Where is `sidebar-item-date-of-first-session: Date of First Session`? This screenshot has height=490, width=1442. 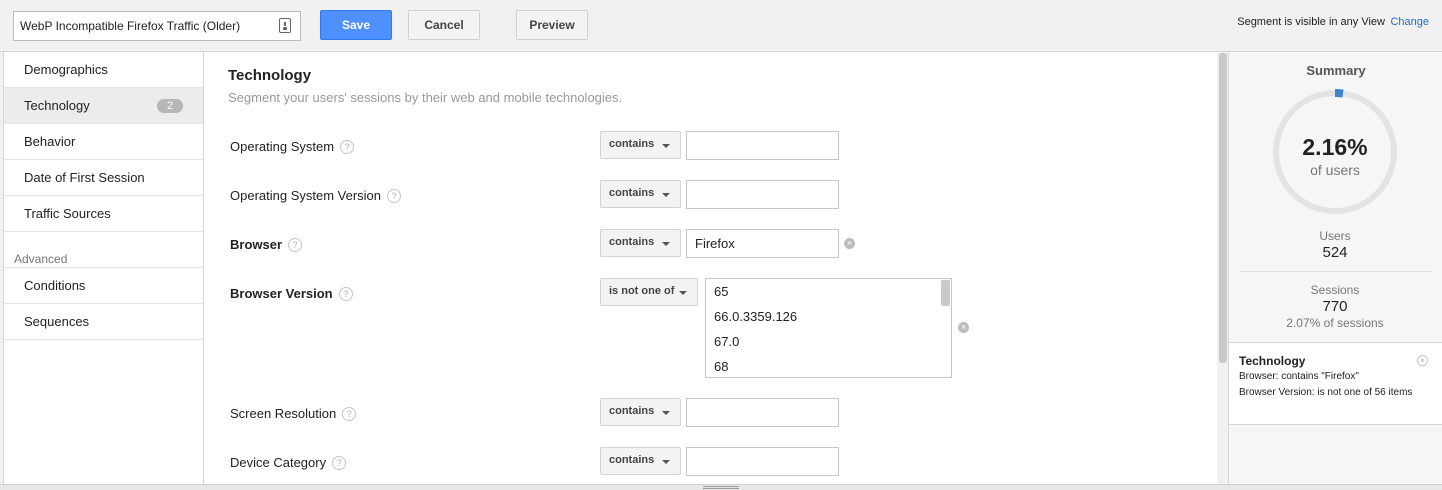
sidebar-item-date-of-first-session: Date of First Session is located at coordinates (103, 178).